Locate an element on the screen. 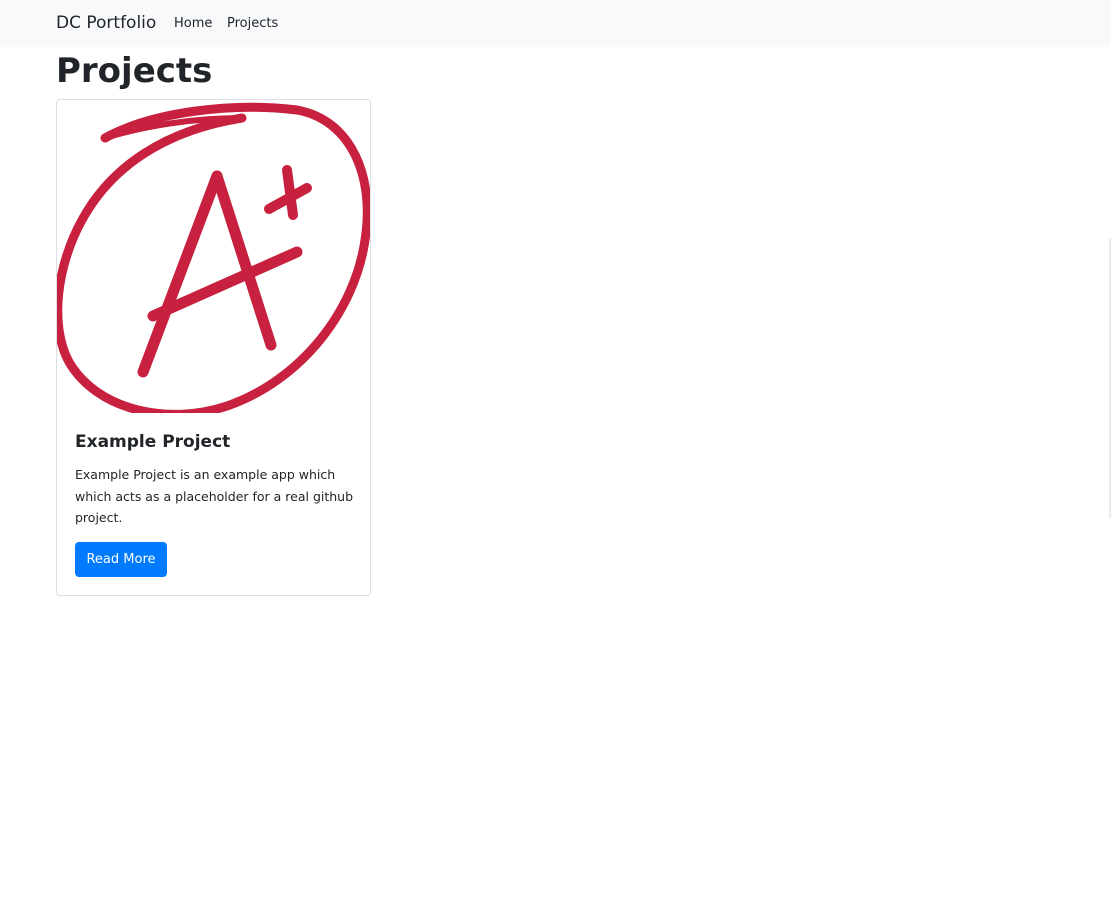 This screenshot has width=1111, height=906. a-plus-grade-icon is located at coordinates (213, 257).